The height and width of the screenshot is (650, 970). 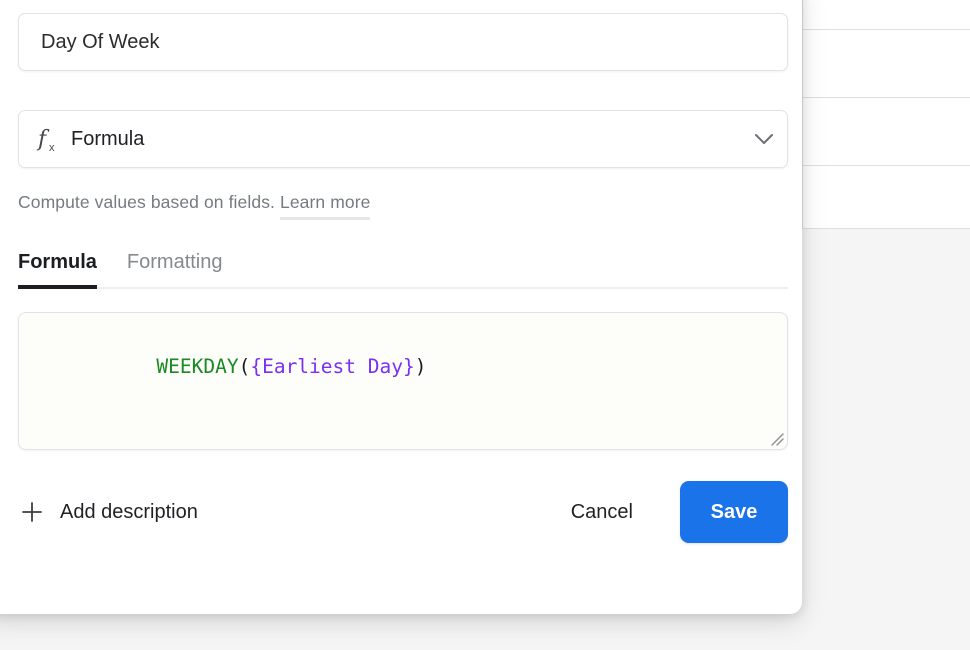 I want to click on formula-text: WEEKDAY({Earliest Day}), so click(x=403, y=367).